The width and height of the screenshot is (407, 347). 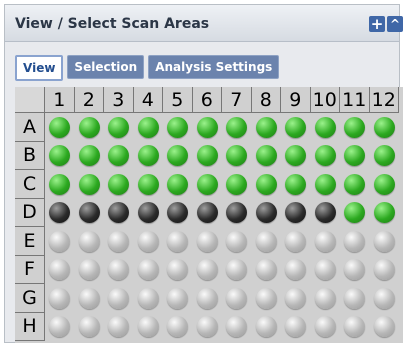 I want to click on well-F8, so click(x=266, y=270).